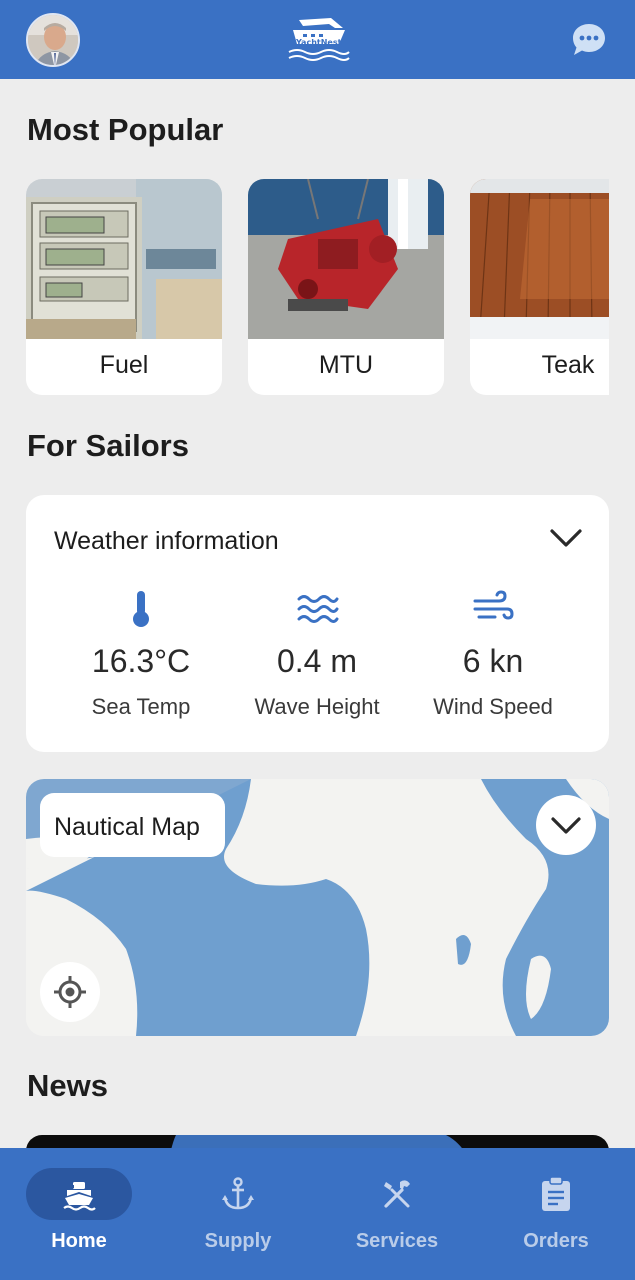  What do you see at coordinates (317, 661) in the screenshot?
I see `wave-height-value: 0.4 m` at bounding box center [317, 661].